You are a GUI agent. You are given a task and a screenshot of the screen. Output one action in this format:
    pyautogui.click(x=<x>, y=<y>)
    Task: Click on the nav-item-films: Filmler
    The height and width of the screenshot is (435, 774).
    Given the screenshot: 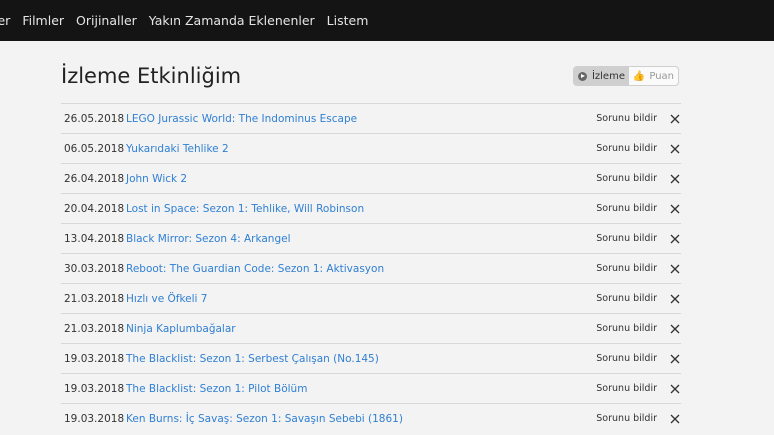 What is the action you would take?
    pyautogui.click(x=43, y=20)
    